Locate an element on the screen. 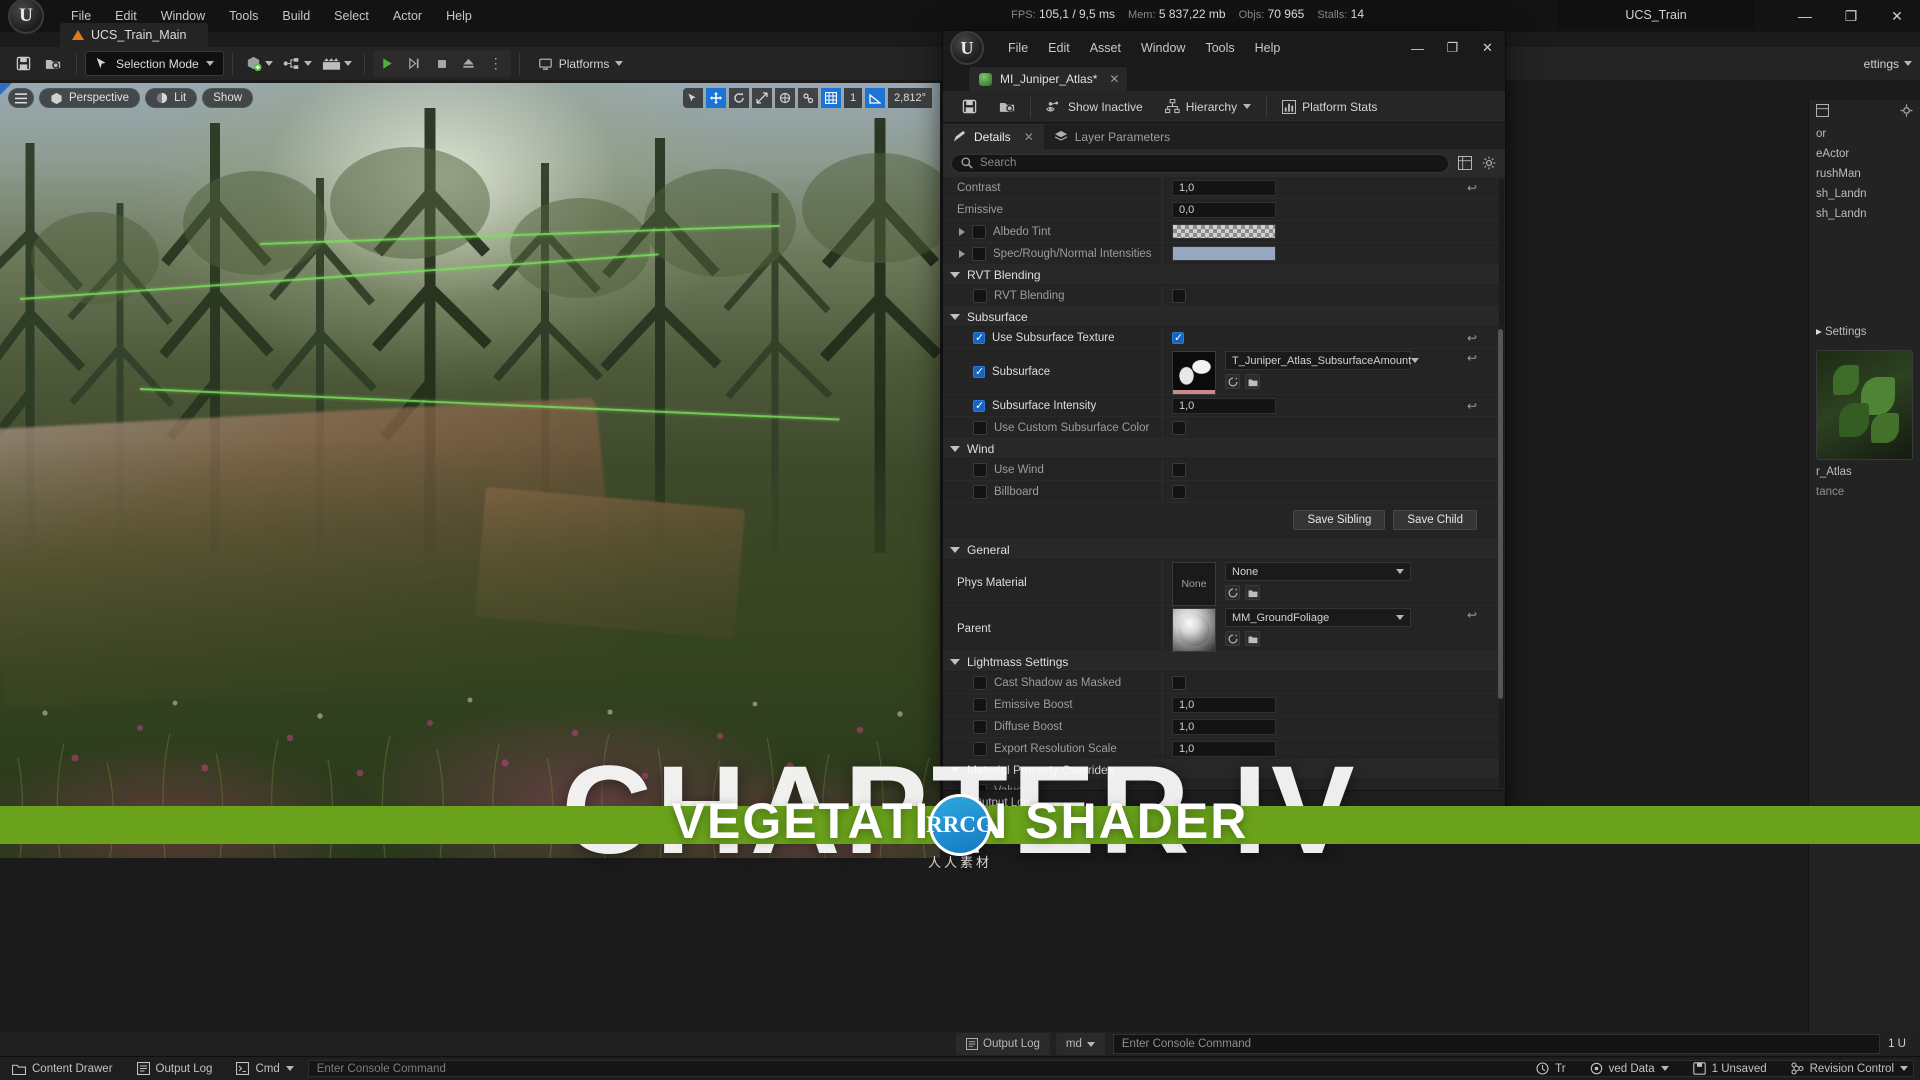 This screenshot has height=1080, width=1920. outliner-row-4: sh_Landn is located at coordinates (1864, 214).